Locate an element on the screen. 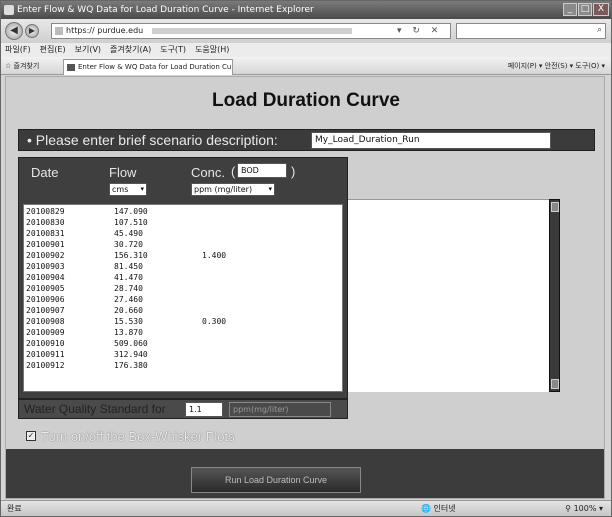 The image size is (612, 517). scenario-label-text: Please enter brief scenario description: is located at coordinates (156, 140).